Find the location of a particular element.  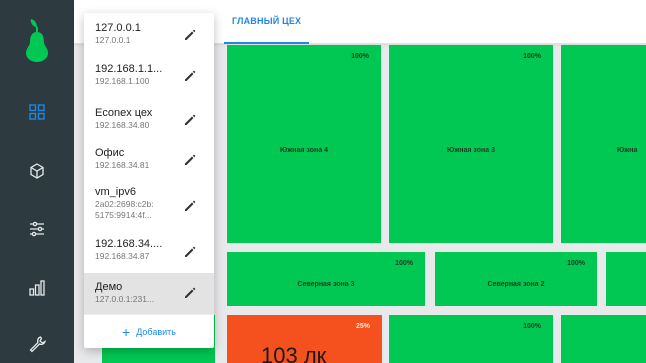

server-item: Офис 192.168.34.81 is located at coordinates (149, 164).